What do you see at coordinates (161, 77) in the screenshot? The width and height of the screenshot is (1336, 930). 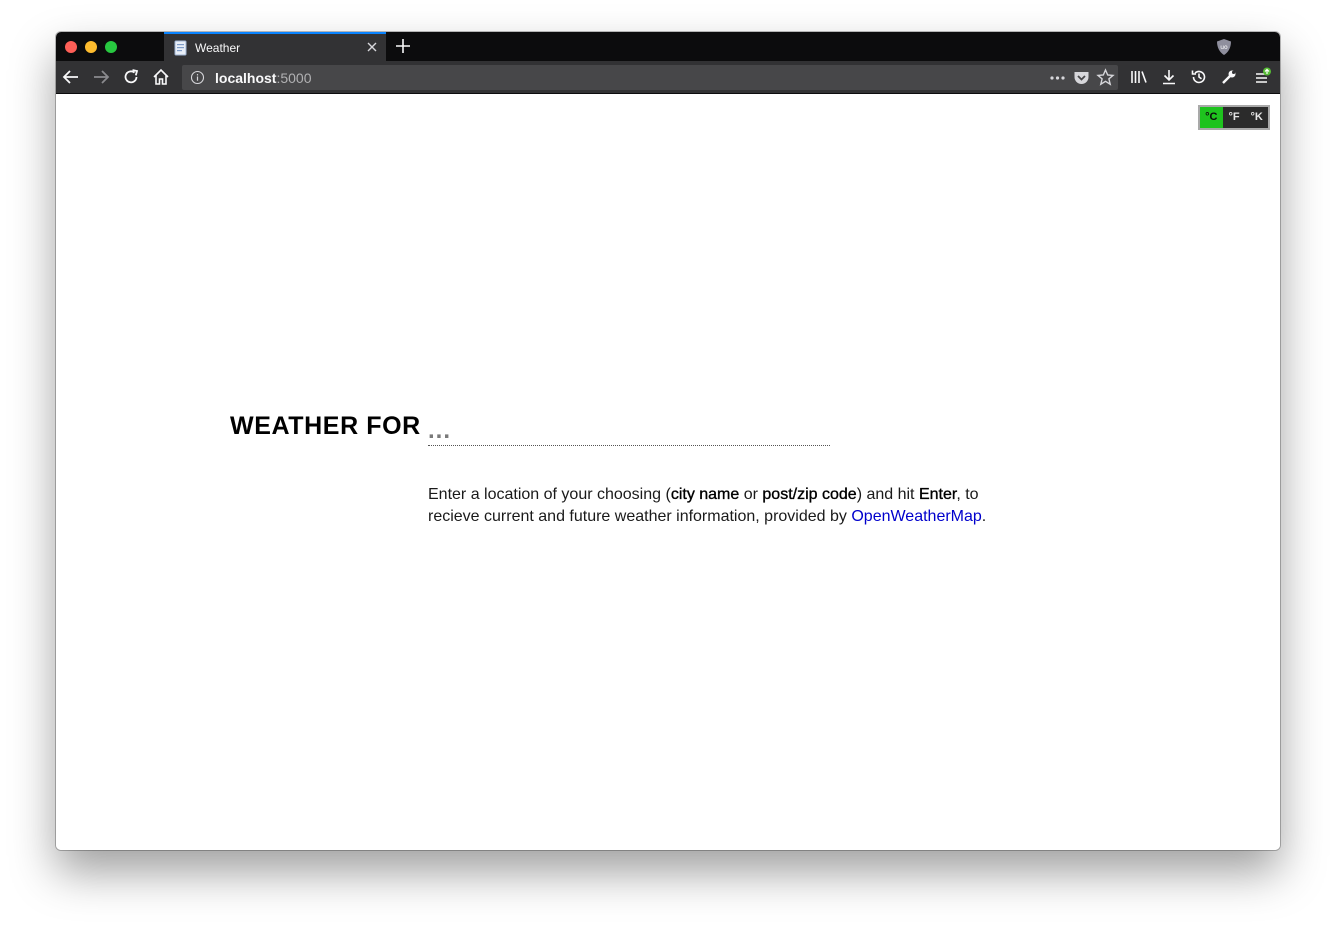 I see `home-icon` at bounding box center [161, 77].